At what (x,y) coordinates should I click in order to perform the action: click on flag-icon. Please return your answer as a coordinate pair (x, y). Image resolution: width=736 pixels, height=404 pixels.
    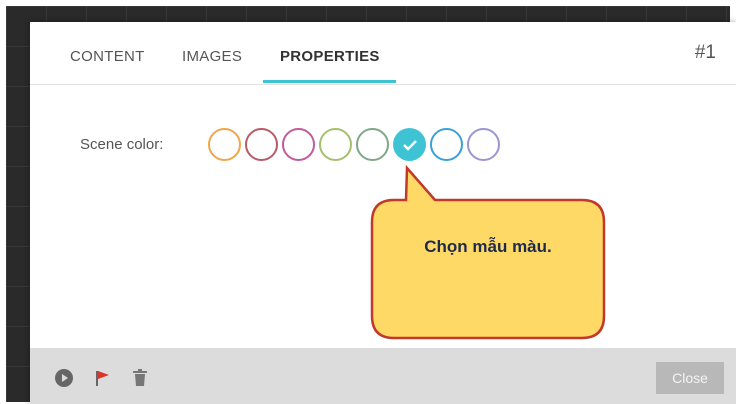
    Looking at the image, I should click on (102, 378).